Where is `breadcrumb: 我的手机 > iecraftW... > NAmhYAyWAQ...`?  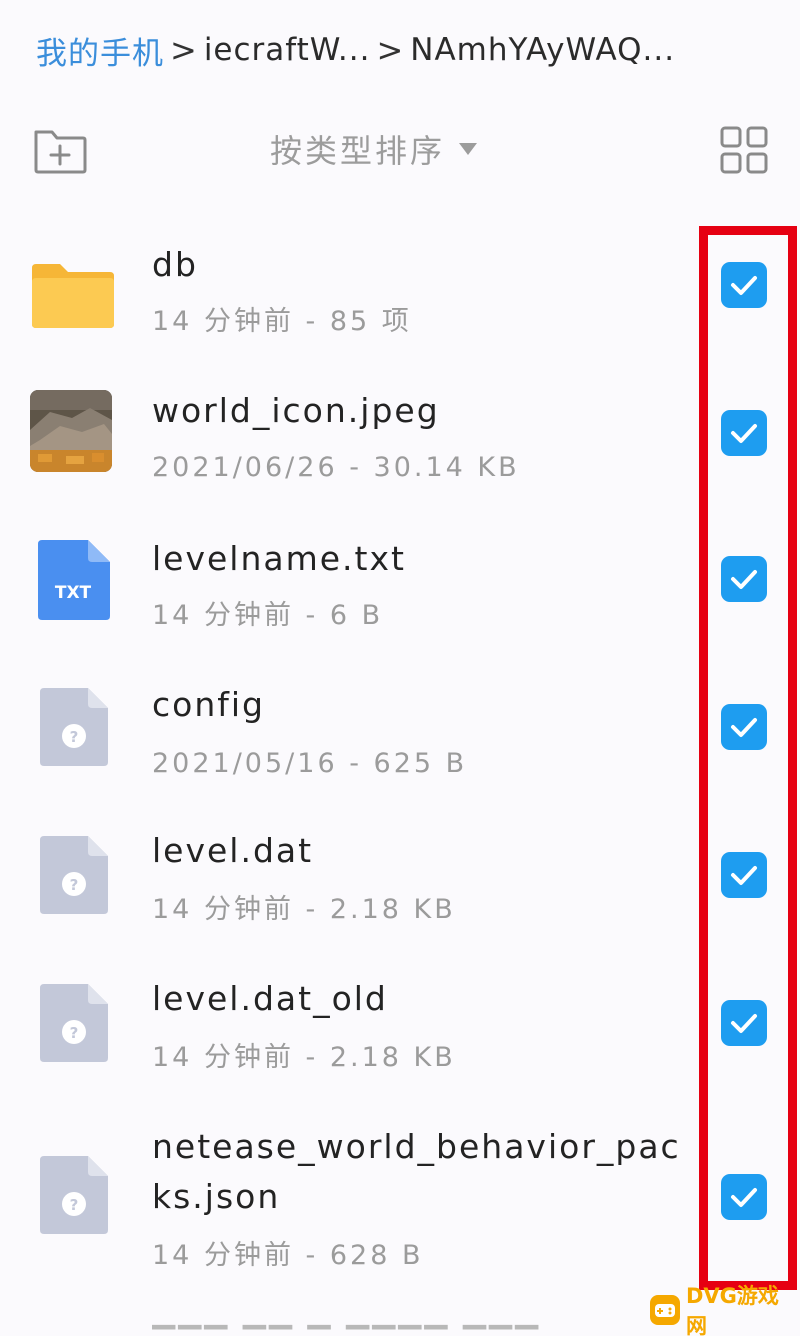 breadcrumb: 我的手机 > iecraftW... > NAmhYAyWAQ... is located at coordinates (411, 50).